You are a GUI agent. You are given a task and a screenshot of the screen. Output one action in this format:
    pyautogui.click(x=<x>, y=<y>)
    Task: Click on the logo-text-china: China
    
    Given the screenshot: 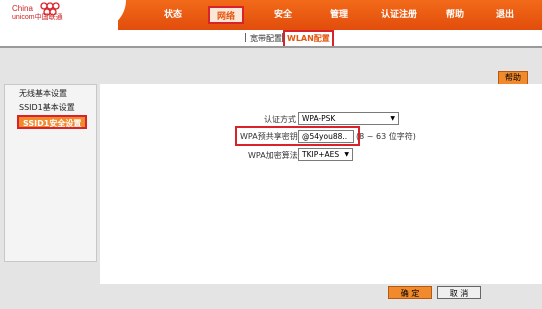 What is the action you would take?
    pyautogui.click(x=22, y=8)
    